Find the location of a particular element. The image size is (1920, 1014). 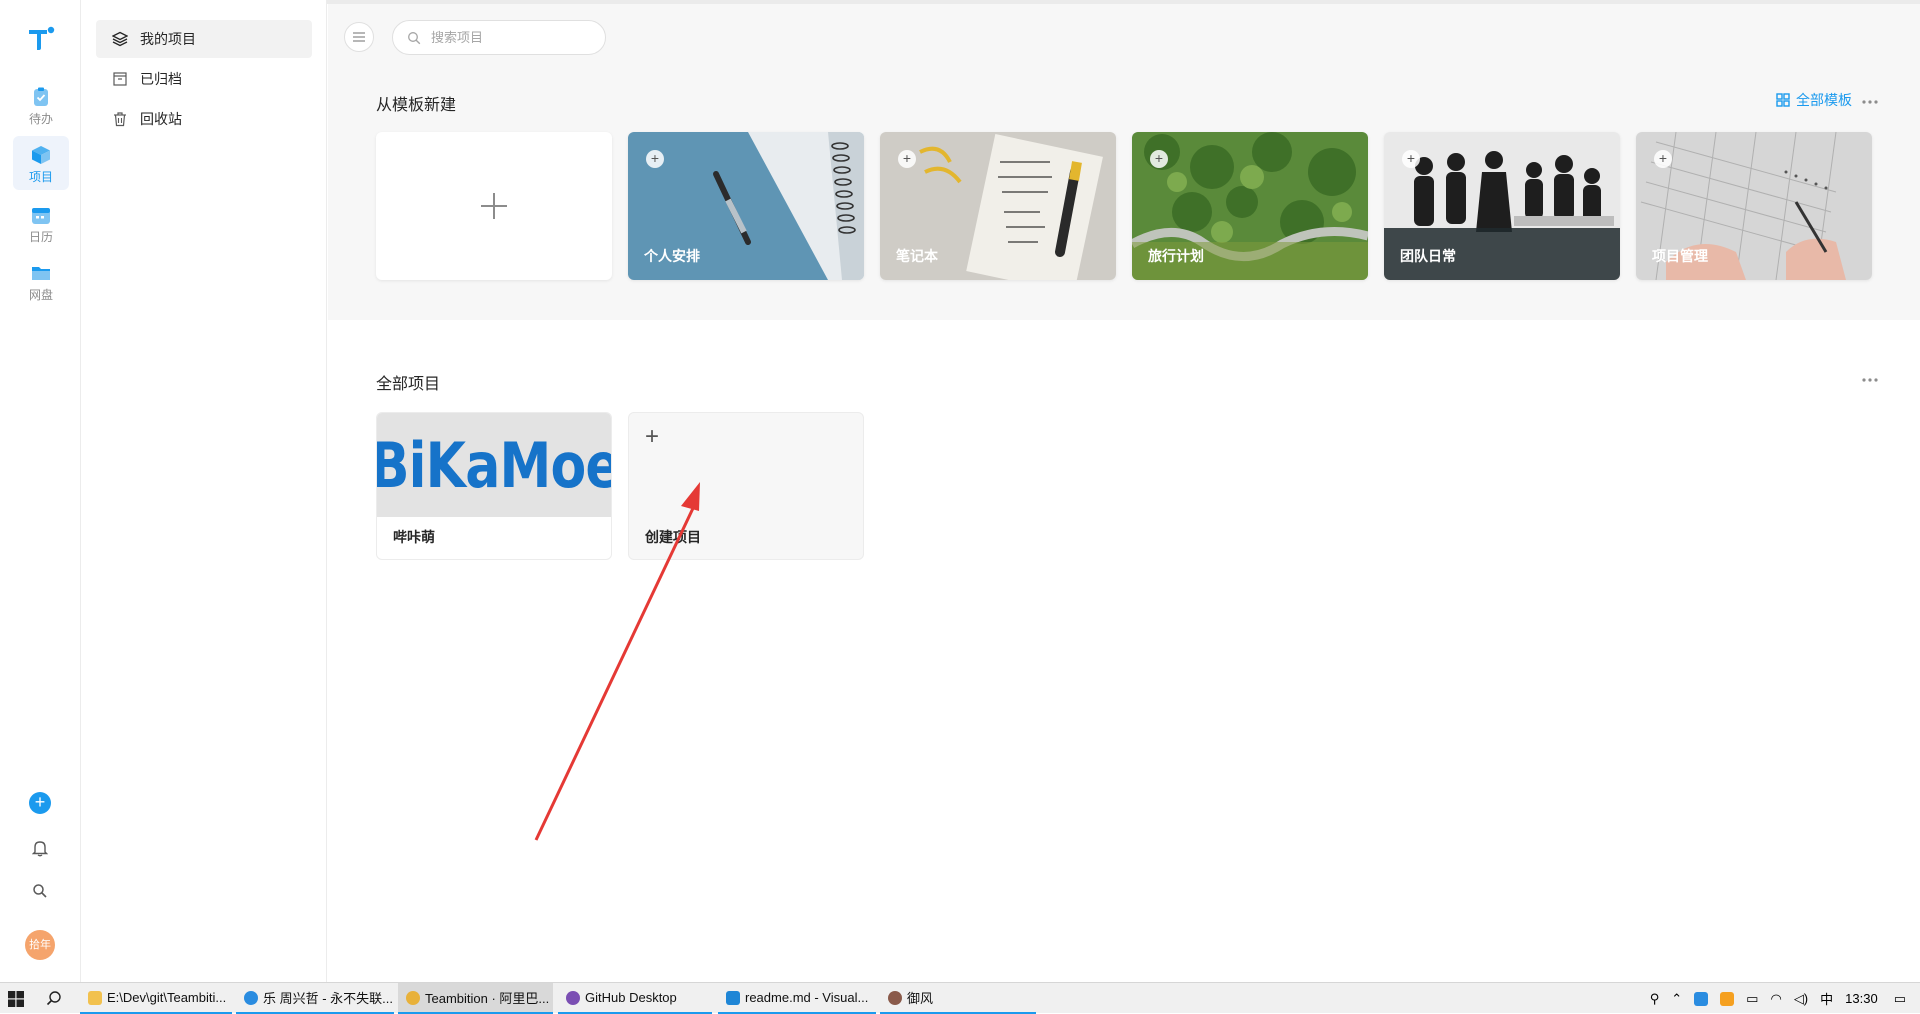

calendar-icon is located at coordinates (41, 216).